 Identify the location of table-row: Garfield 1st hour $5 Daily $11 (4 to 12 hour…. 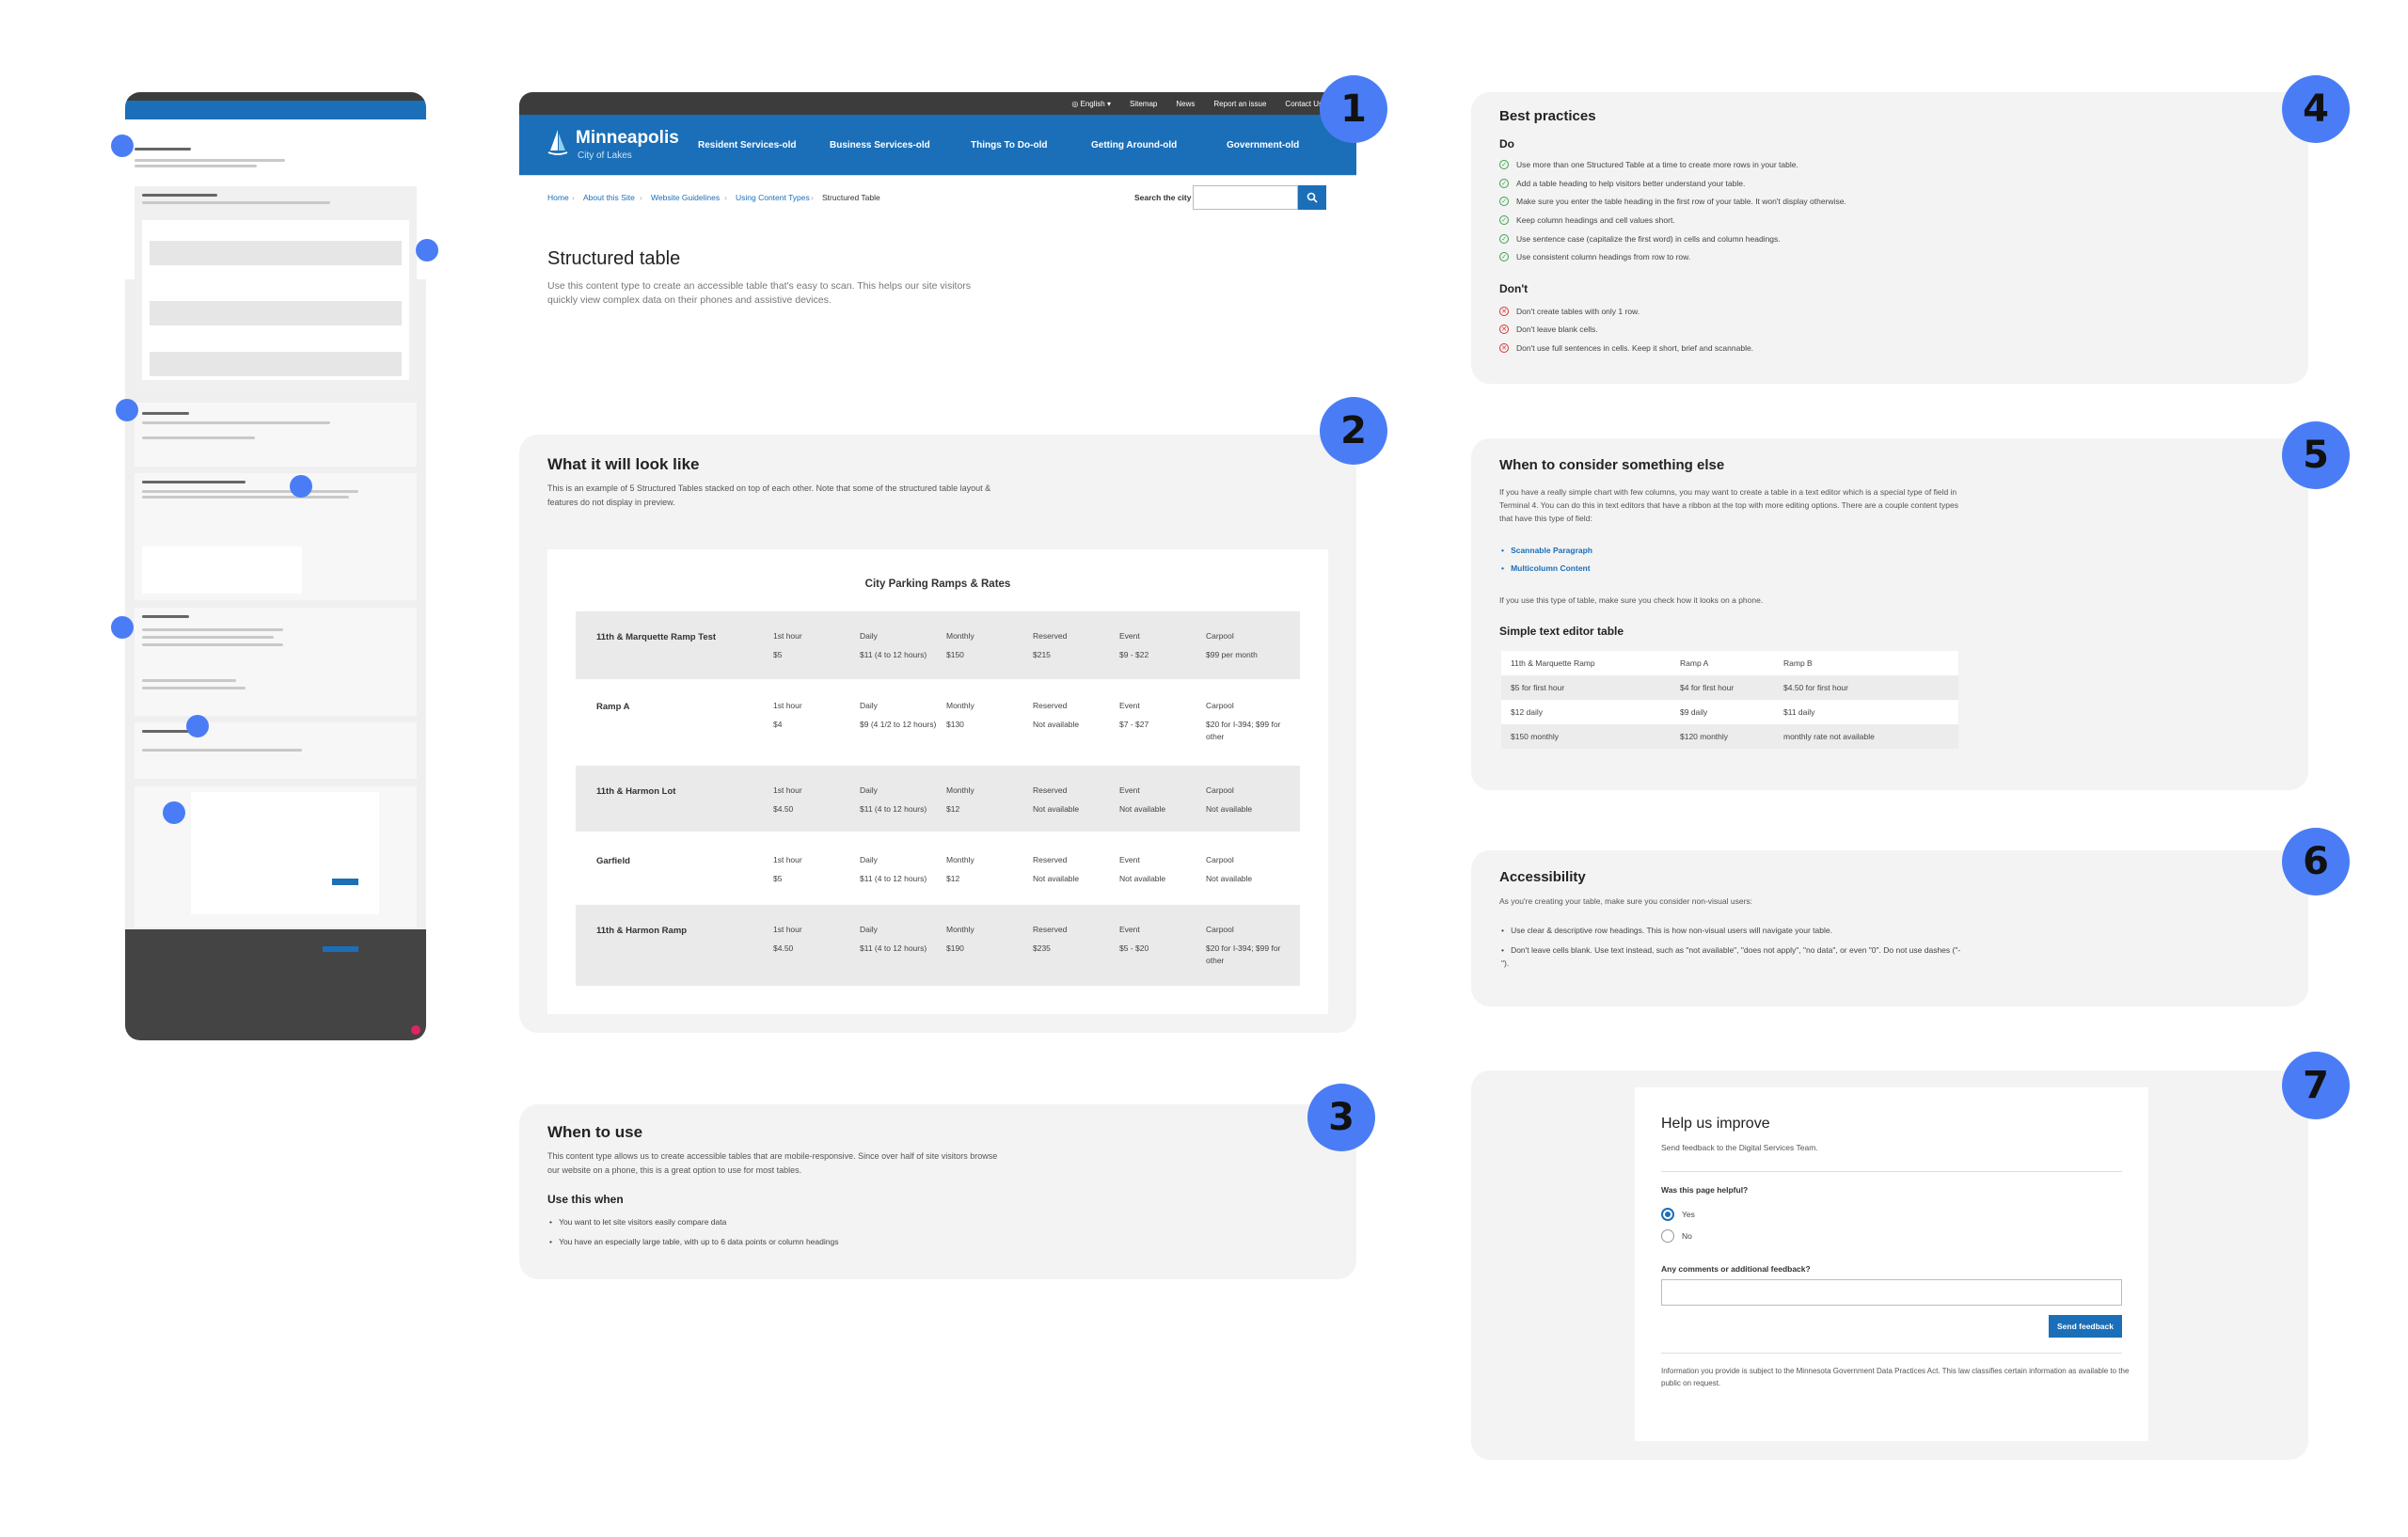
(938, 868).